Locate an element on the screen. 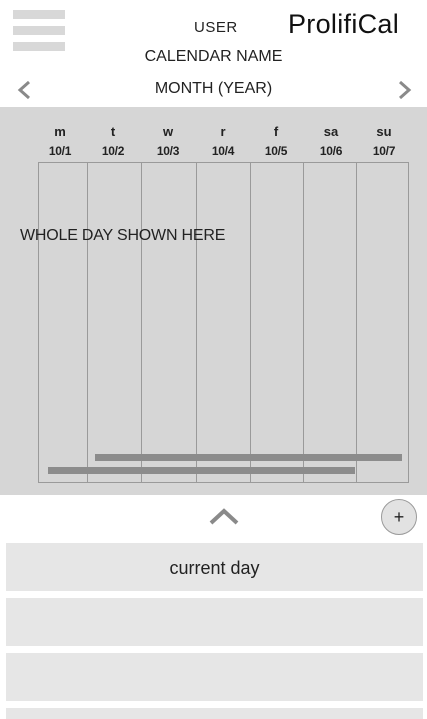 The image size is (427, 719). day-header-mon: m 10/1 is located at coordinates (60, 141).